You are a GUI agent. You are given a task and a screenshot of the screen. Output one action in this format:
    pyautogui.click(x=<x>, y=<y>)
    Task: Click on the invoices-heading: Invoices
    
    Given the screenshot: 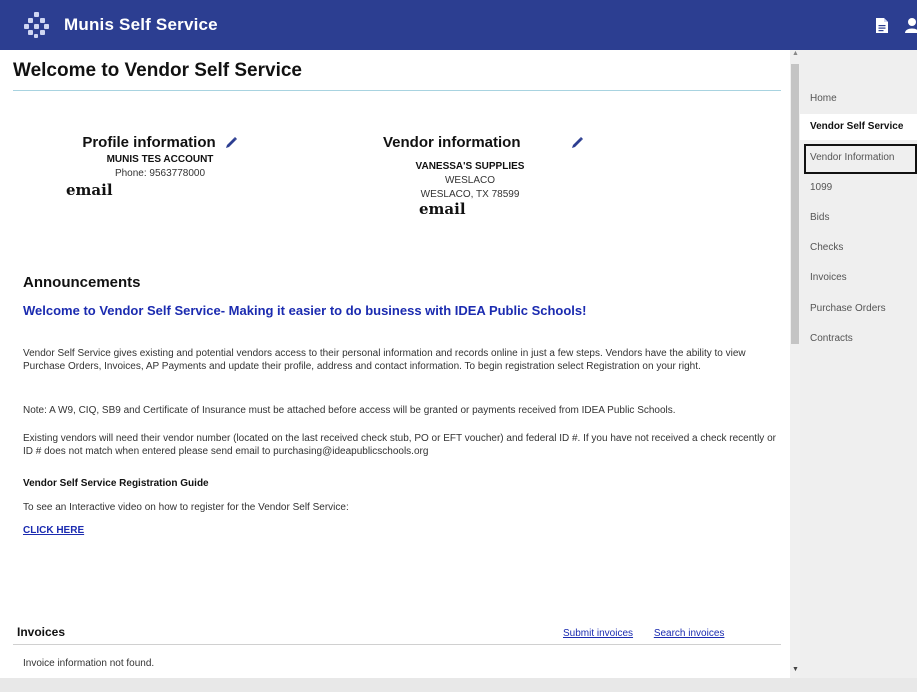 What is the action you would take?
    pyautogui.click(x=41, y=632)
    